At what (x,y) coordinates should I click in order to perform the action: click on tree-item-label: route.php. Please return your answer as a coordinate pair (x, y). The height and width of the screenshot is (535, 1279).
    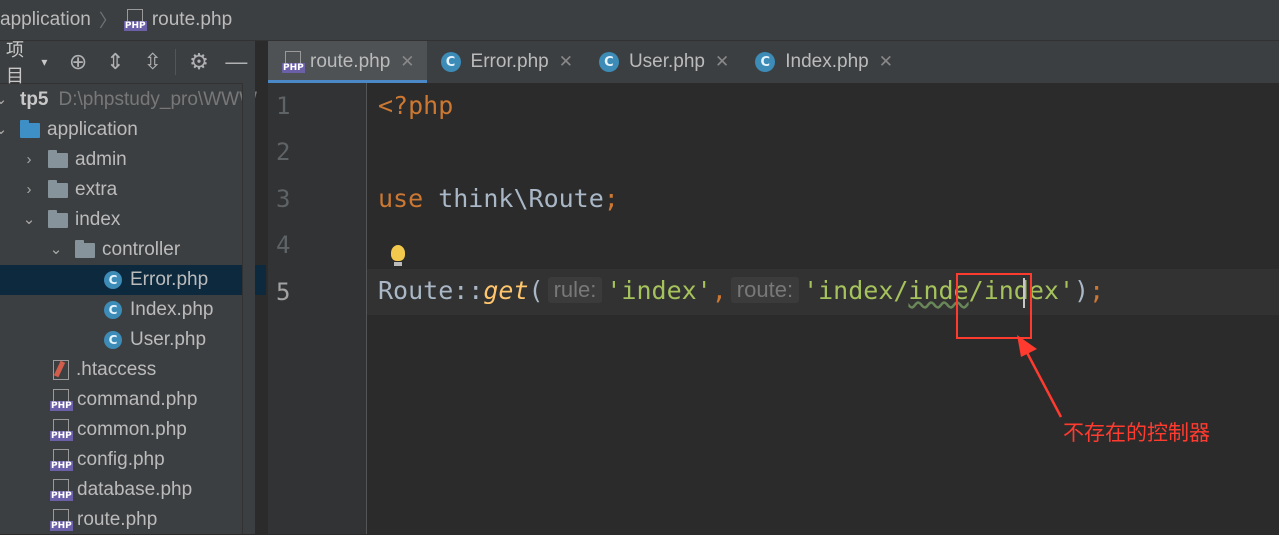
    Looking at the image, I should click on (117, 519).